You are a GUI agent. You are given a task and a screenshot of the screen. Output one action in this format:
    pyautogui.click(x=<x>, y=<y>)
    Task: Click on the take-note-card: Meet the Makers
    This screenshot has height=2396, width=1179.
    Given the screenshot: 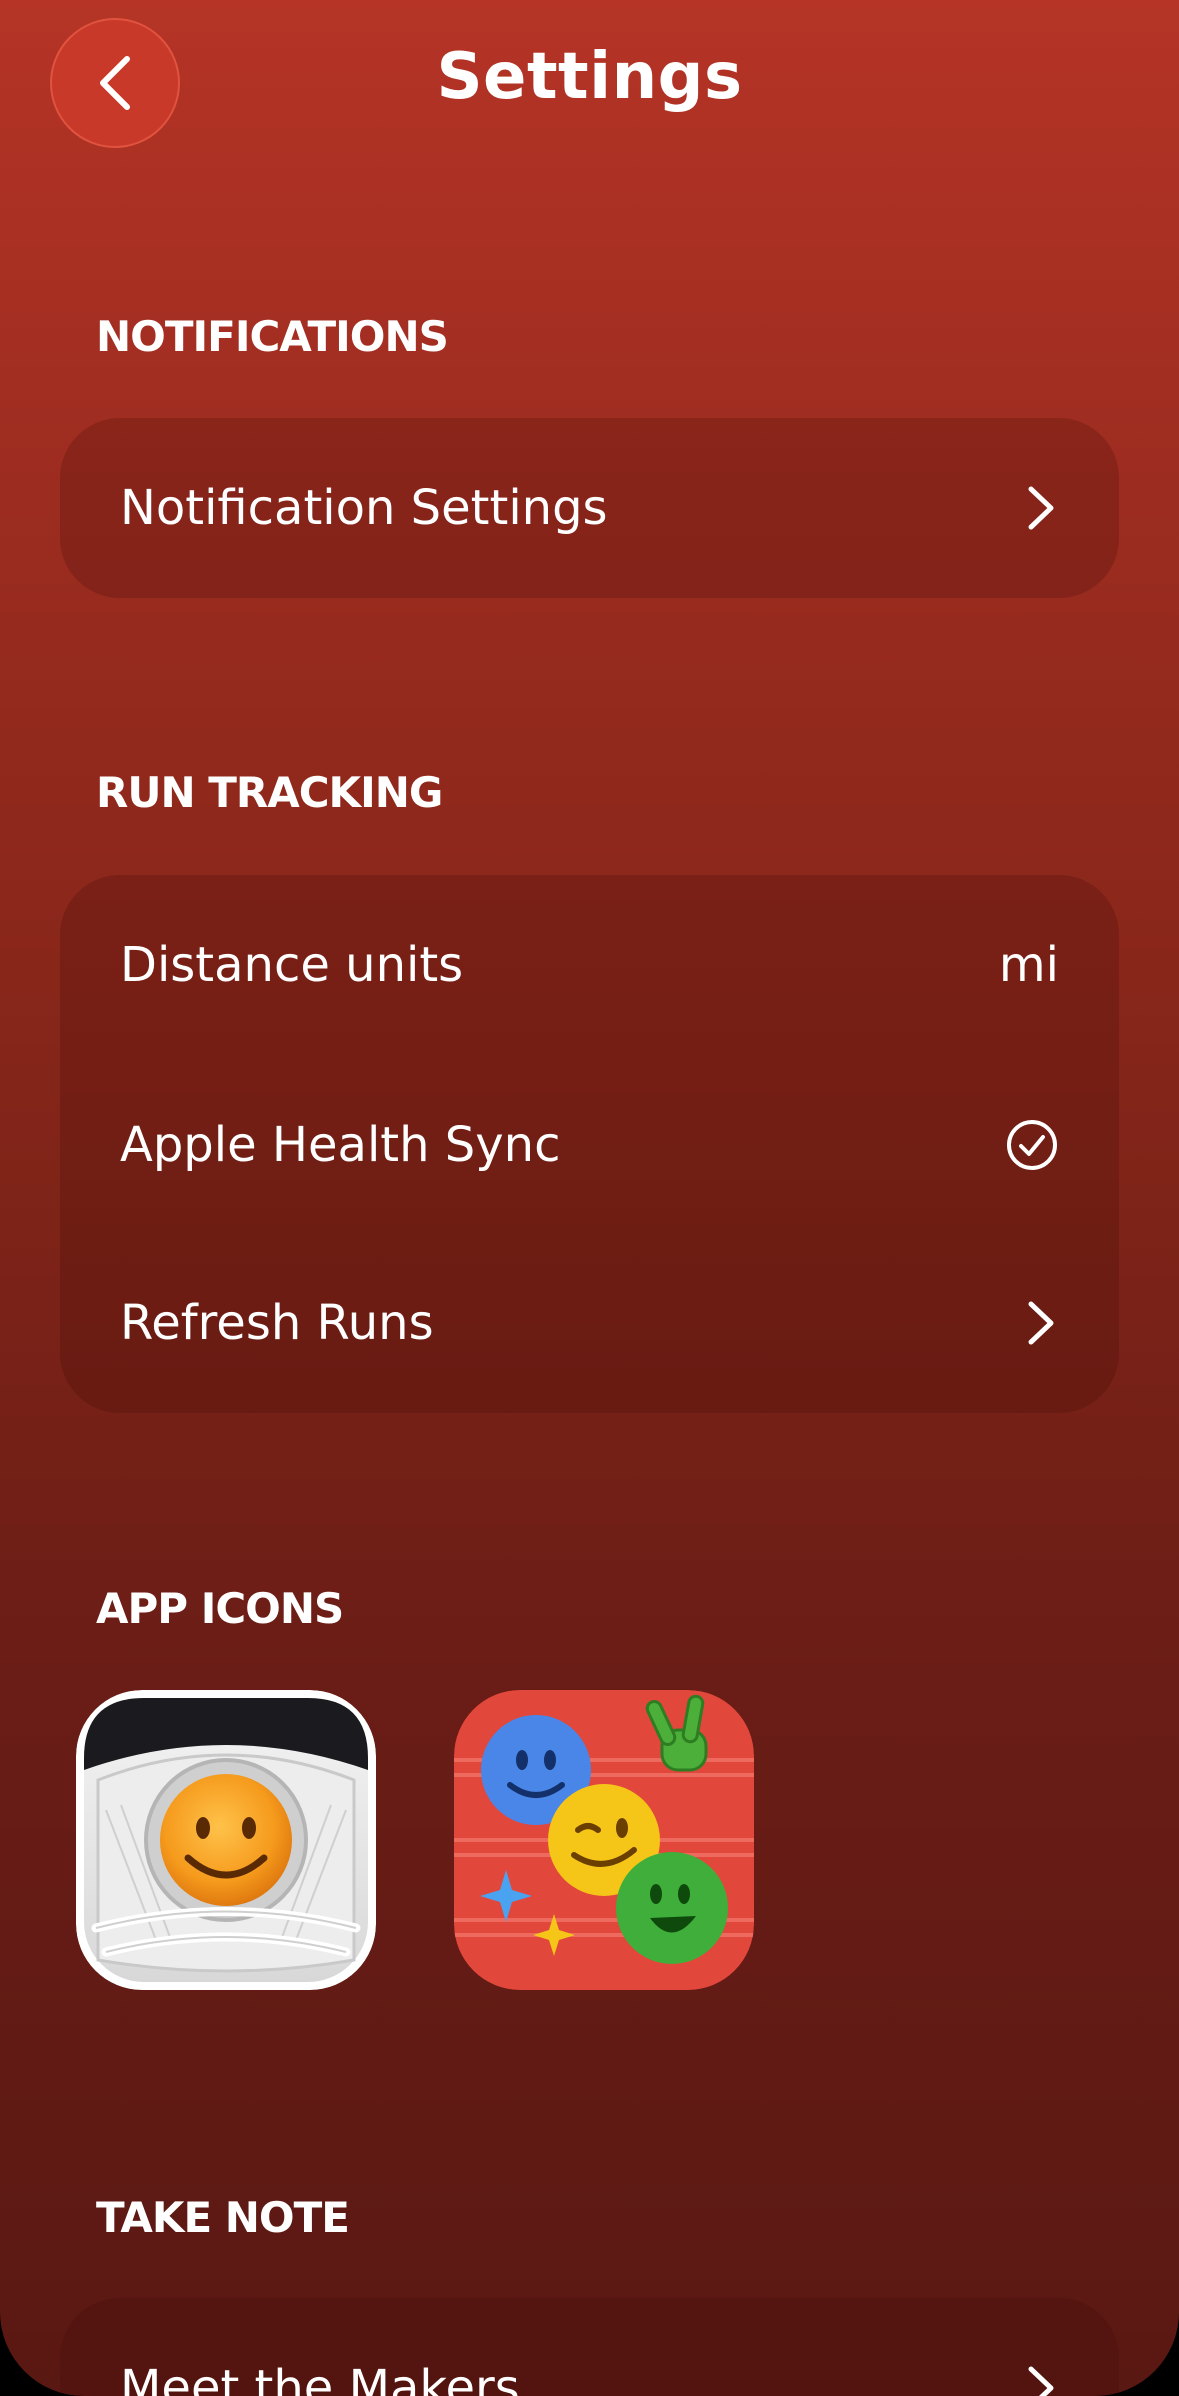 What is the action you would take?
    pyautogui.click(x=589, y=2347)
    